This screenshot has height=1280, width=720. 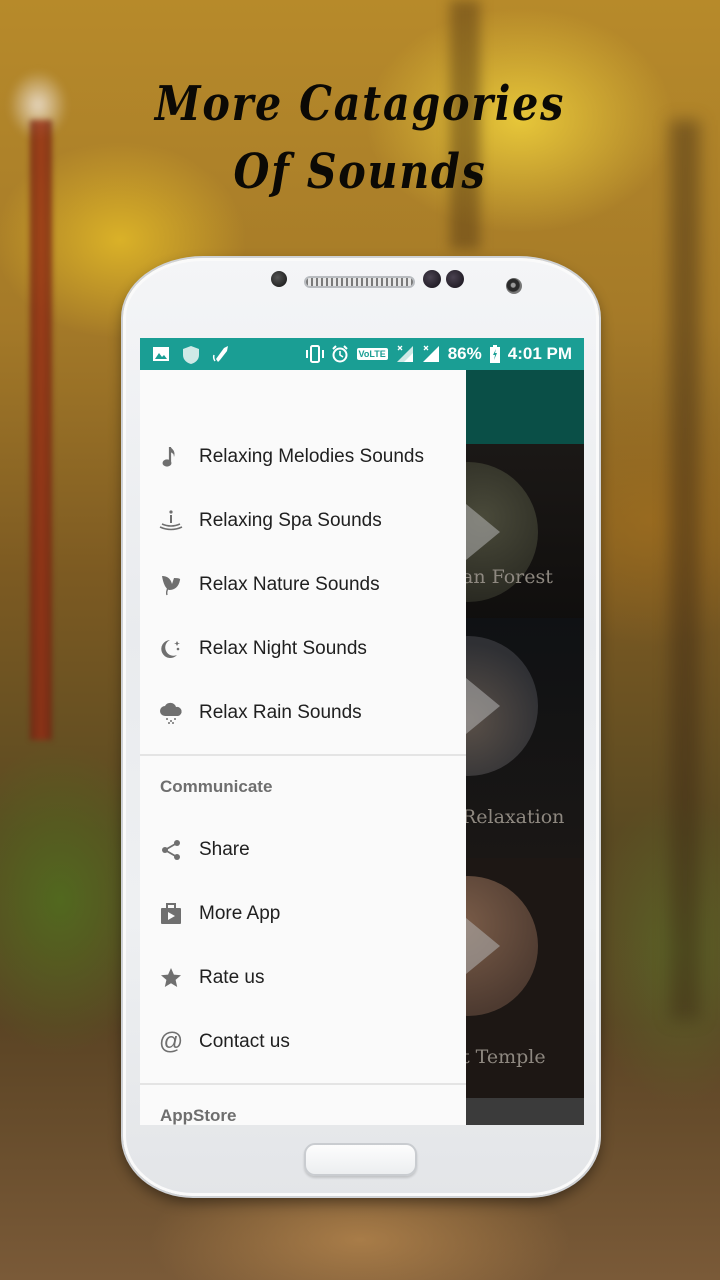 What do you see at coordinates (311, 456) in the screenshot?
I see `menu-item-label: Relaxing Melodies Sounds` at bounding box center [311, 456].